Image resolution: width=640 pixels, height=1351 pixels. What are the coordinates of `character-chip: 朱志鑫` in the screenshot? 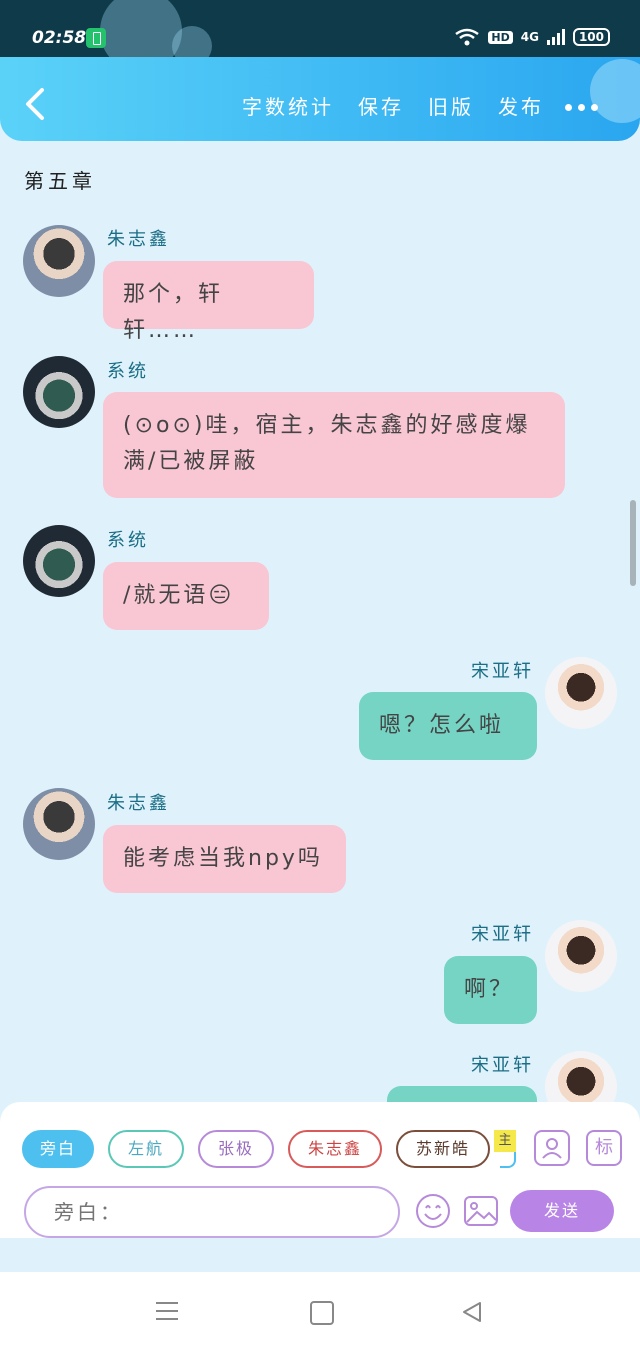 It's located at (335, 1149).